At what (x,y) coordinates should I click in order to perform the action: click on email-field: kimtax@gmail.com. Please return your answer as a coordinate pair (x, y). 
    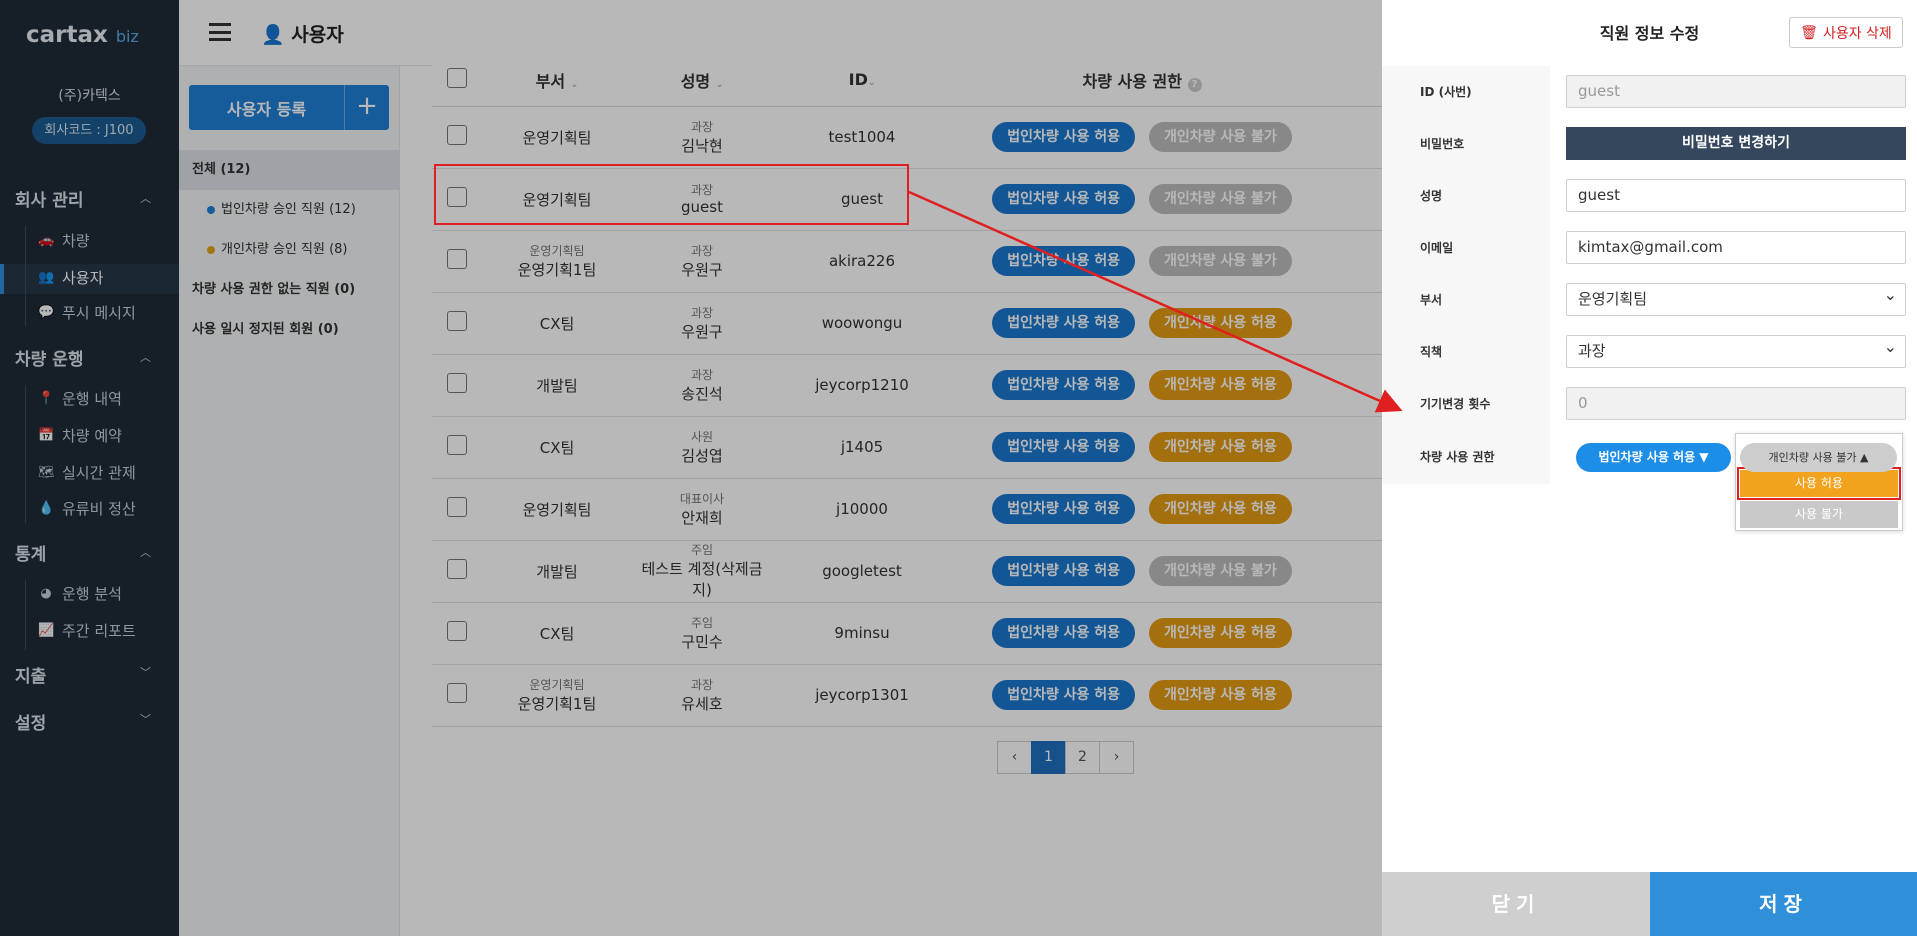
    Looking at the image, I should click on (1736, 247).